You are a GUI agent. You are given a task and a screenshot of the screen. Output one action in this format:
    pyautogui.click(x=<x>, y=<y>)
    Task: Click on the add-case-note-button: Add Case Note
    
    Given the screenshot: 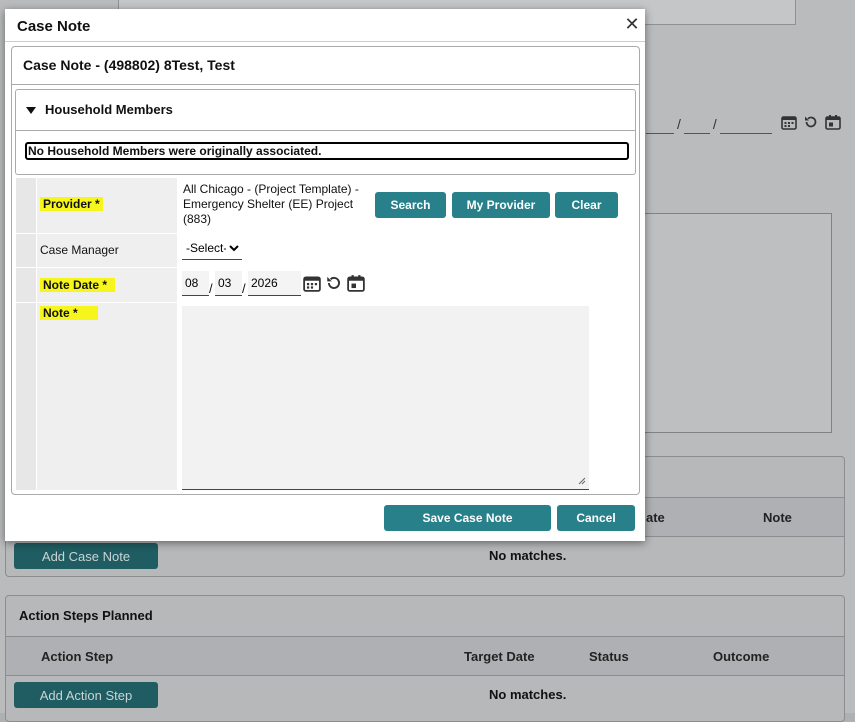 What is the action you would take?
    pyautogui.click(x=86, y=556)
    